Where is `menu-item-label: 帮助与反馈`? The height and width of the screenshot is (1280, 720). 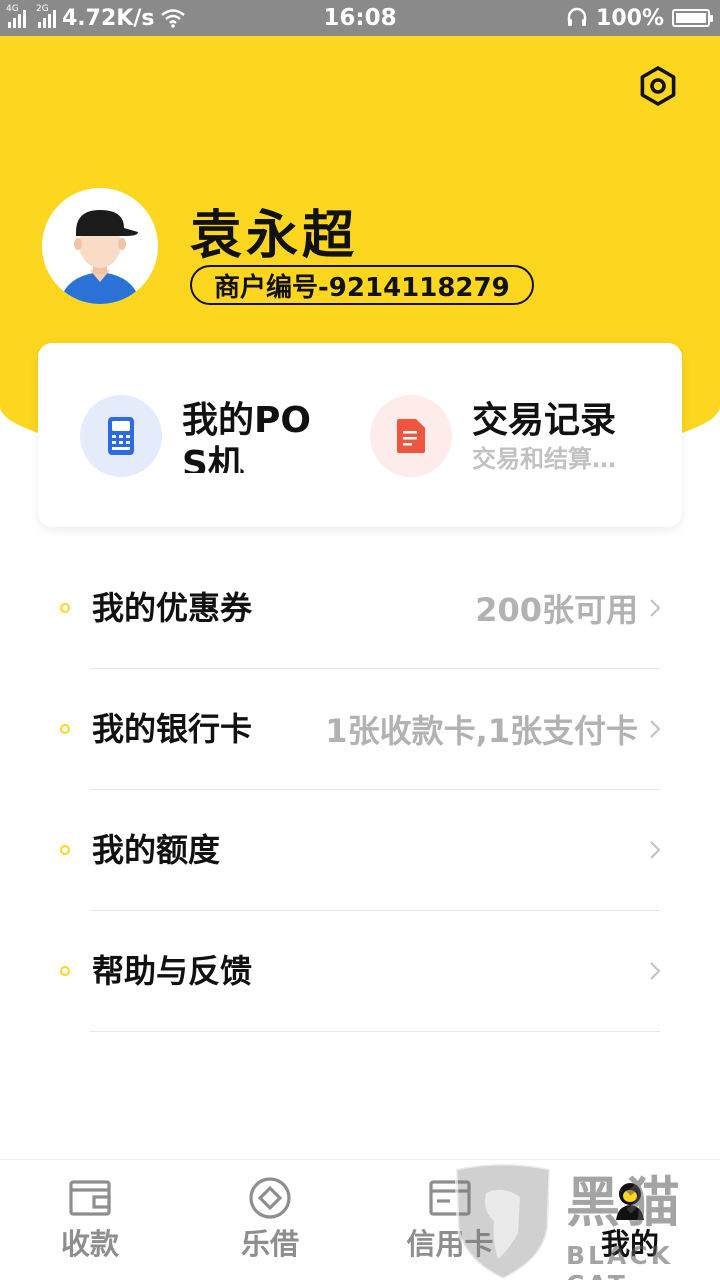
menu-item-label: 帮助与反馈 is located at coordinates (172, 971).